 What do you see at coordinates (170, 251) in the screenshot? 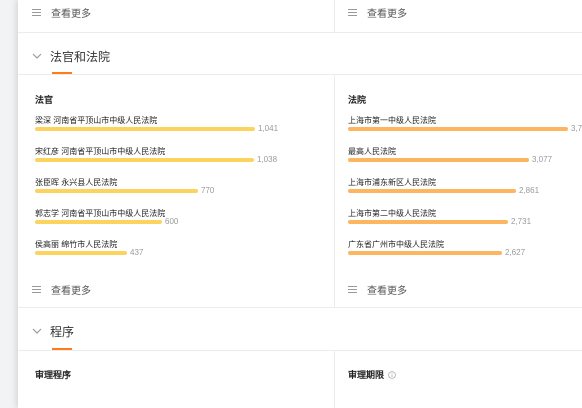
I see `judge-item: 侯高丽 绵竹市人民法院 437` at bounding box center [170, 251].